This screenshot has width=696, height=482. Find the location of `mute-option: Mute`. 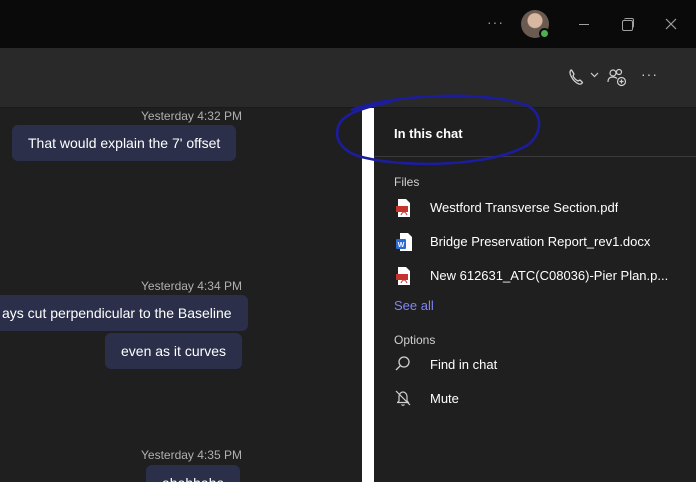

mute-option: Mute is located at coordinates (534, 399).